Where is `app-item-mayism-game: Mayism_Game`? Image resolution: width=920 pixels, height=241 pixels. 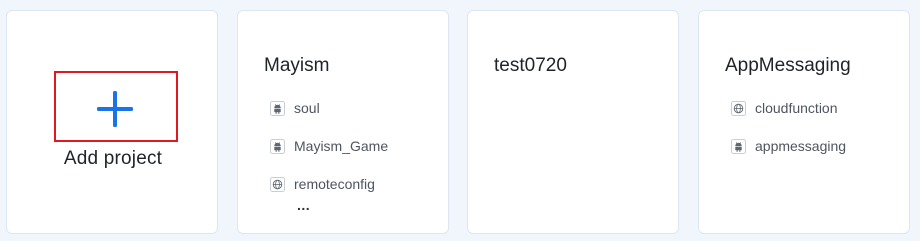 app-item-mayism-game: Mayism_Game is located at coordinates (329, 156).